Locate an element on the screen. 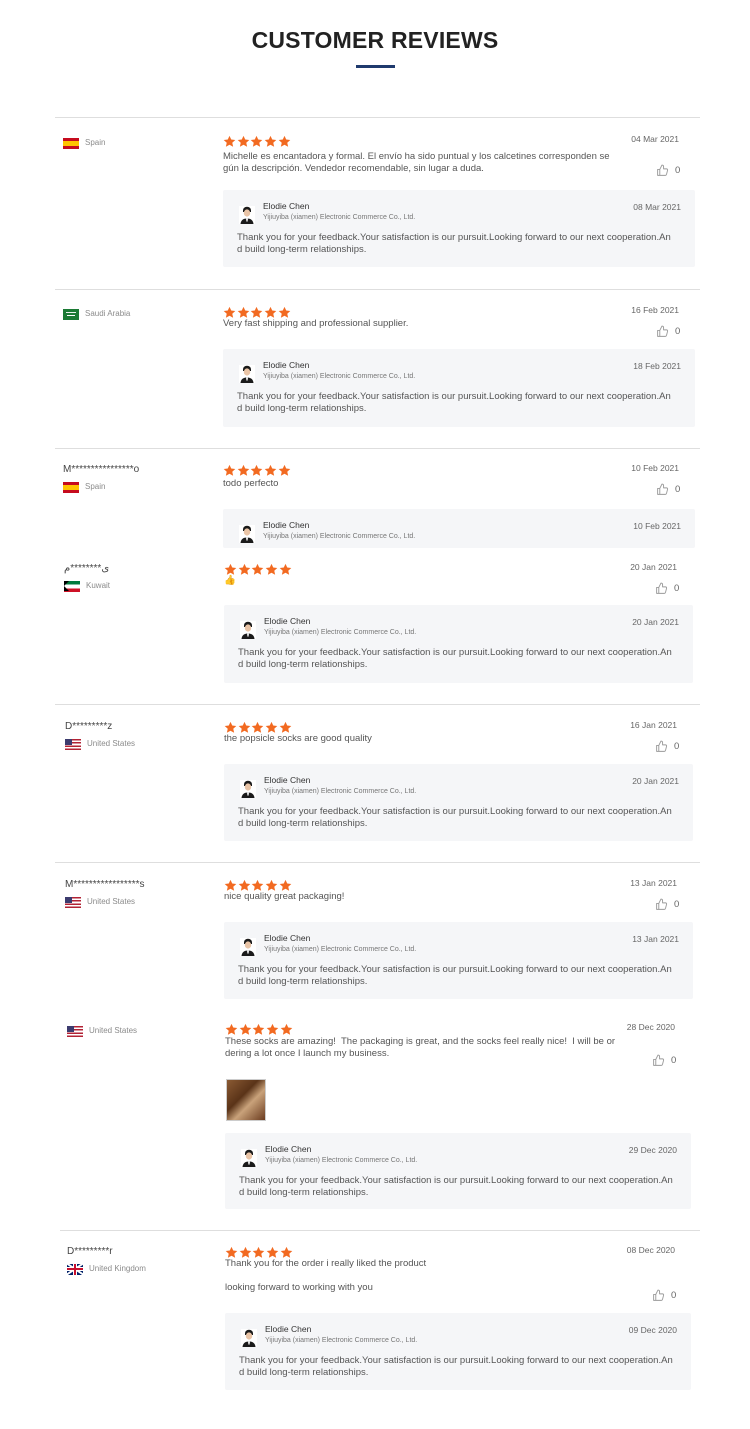 Image resolution: width=750 pixels, height=1429 pixels. review-photo is located at coordinates (246, 1100).